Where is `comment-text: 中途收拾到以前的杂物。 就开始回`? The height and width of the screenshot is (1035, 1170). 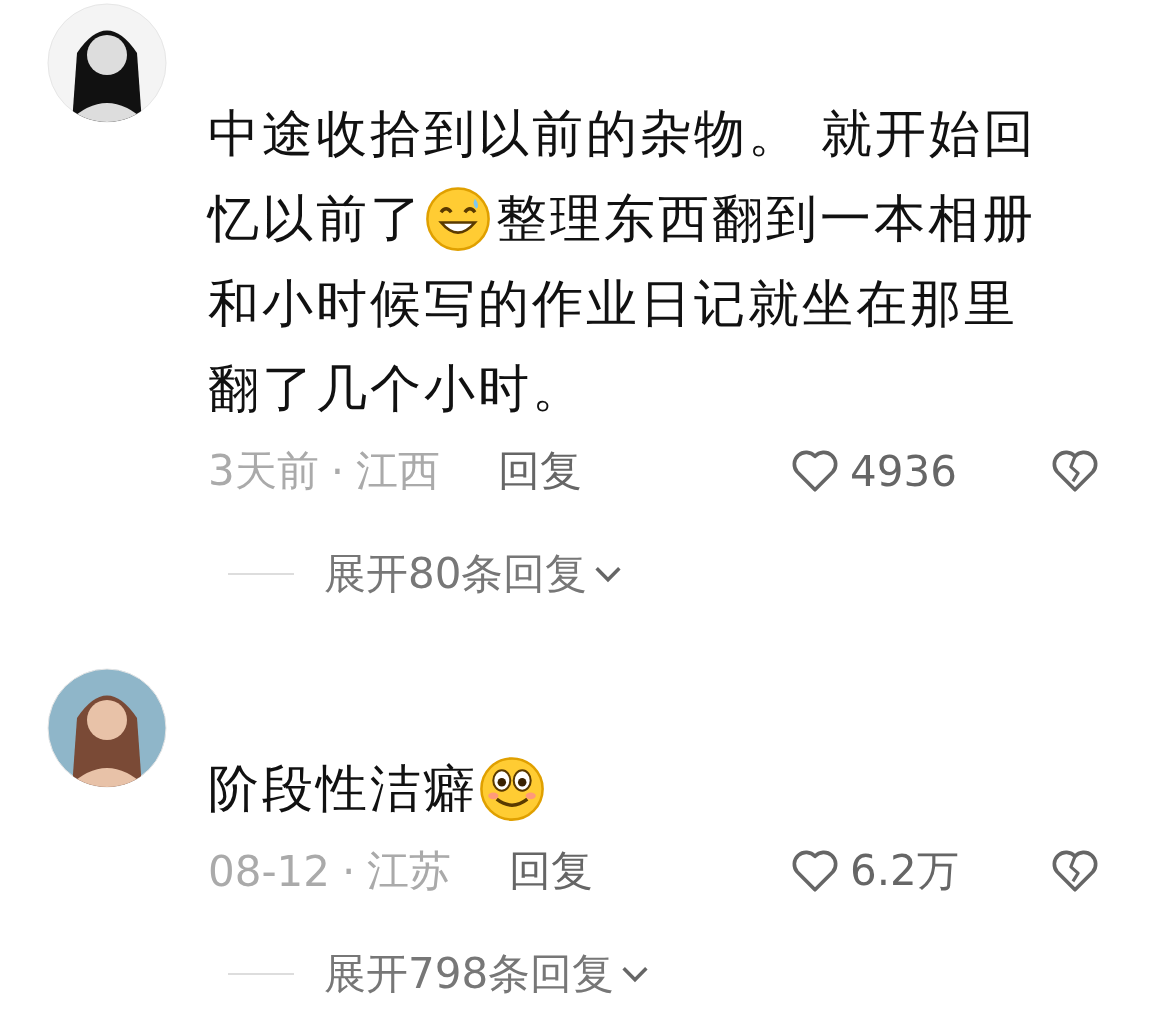 comment-text: 中途收拾到以前的杂物。 就开始回 is located at coordinates (623, 134).